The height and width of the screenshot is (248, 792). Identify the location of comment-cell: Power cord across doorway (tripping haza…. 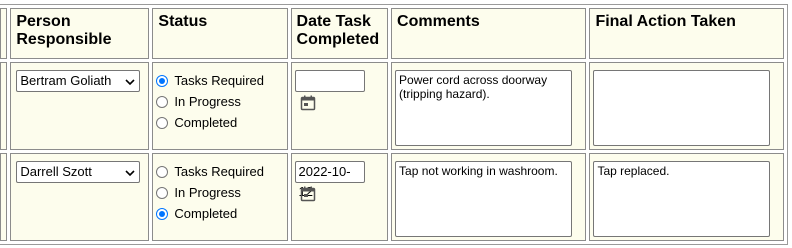
(489, 106).